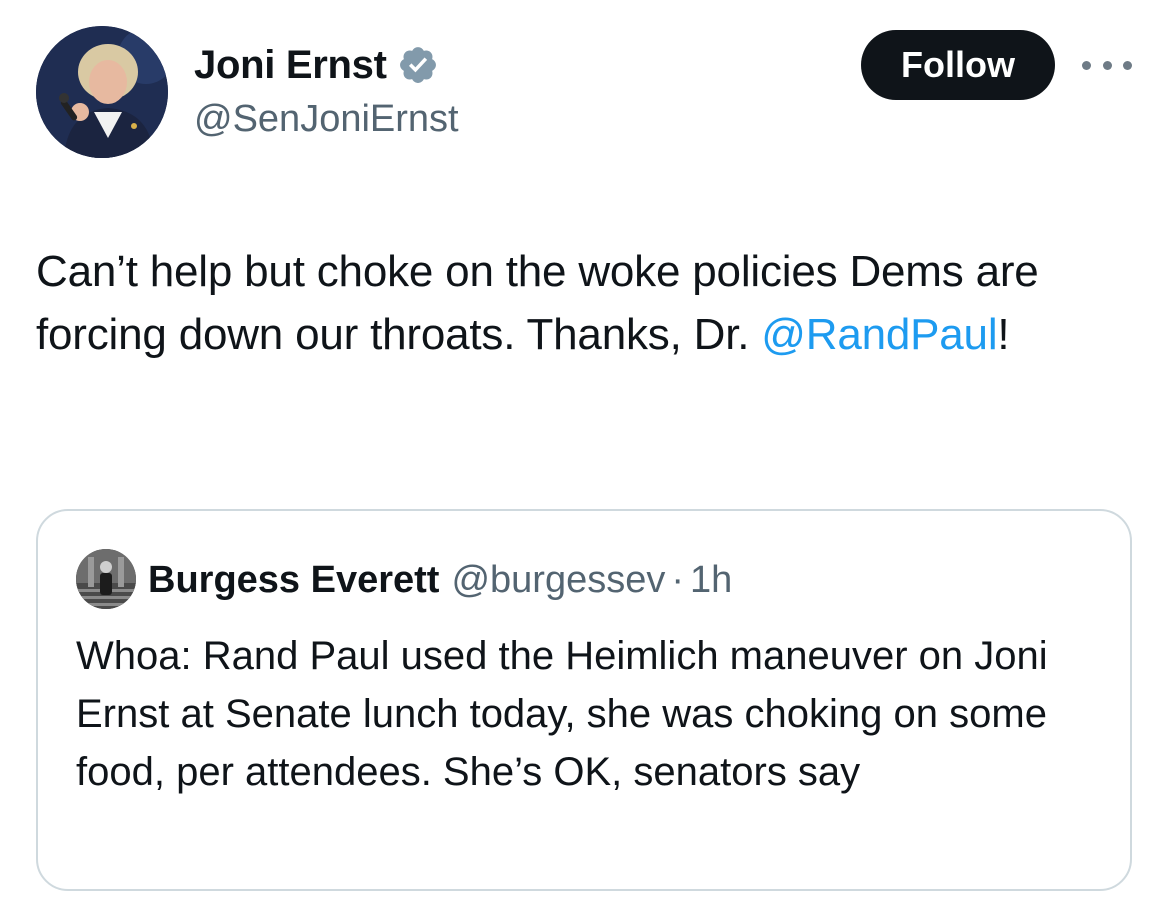  What do you see at coordinates (958, 65) in the screenshot?
I see `follow-button: Follow` at bounding box center [958, 65].